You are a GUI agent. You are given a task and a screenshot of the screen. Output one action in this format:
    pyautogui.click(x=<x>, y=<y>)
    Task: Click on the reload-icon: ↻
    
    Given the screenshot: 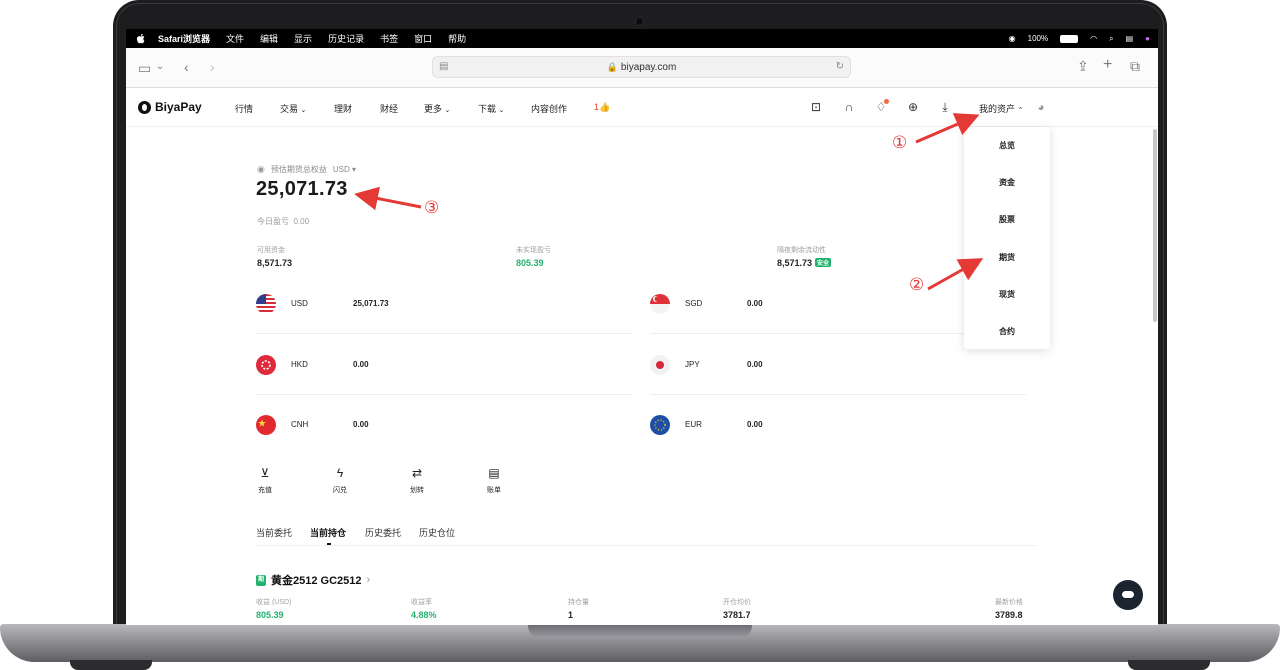 What is the action you would take?
    pyautogui.click(x=840, y=66)
    